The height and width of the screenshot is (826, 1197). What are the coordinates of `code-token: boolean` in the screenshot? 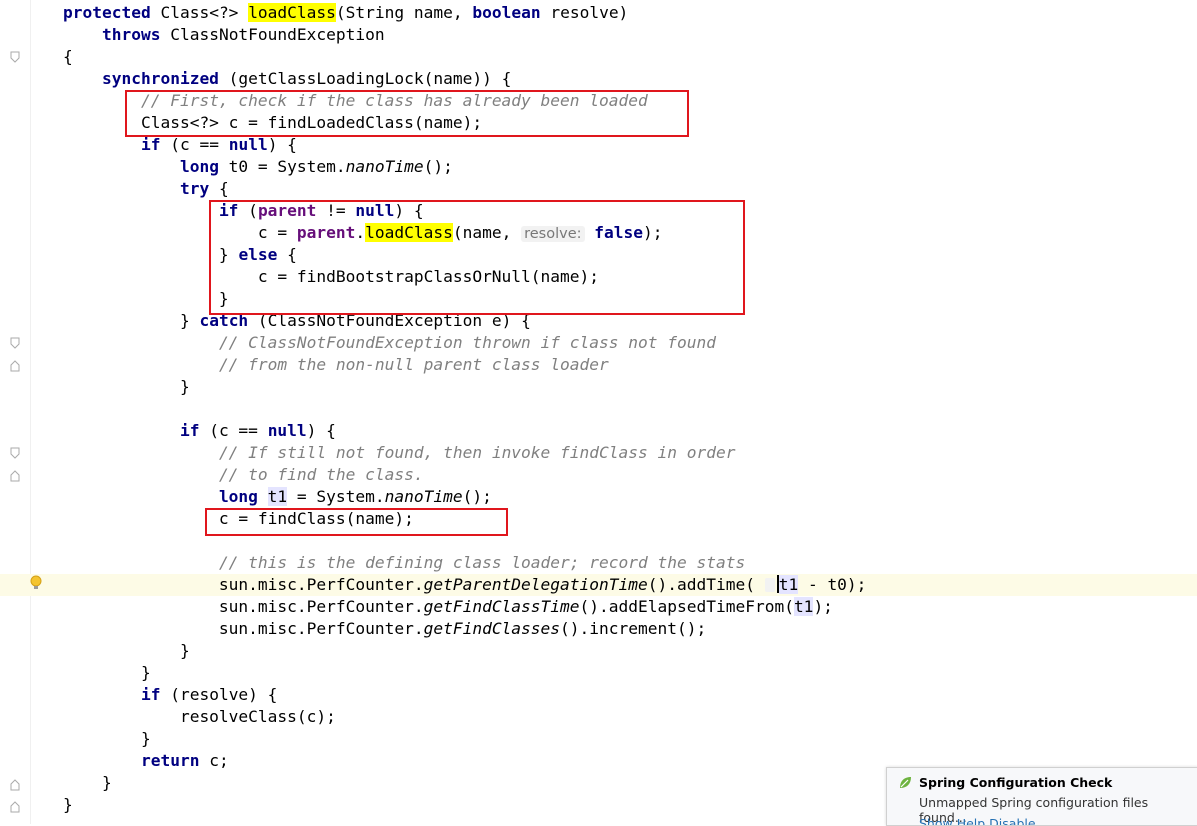 It's located at (506, 12).